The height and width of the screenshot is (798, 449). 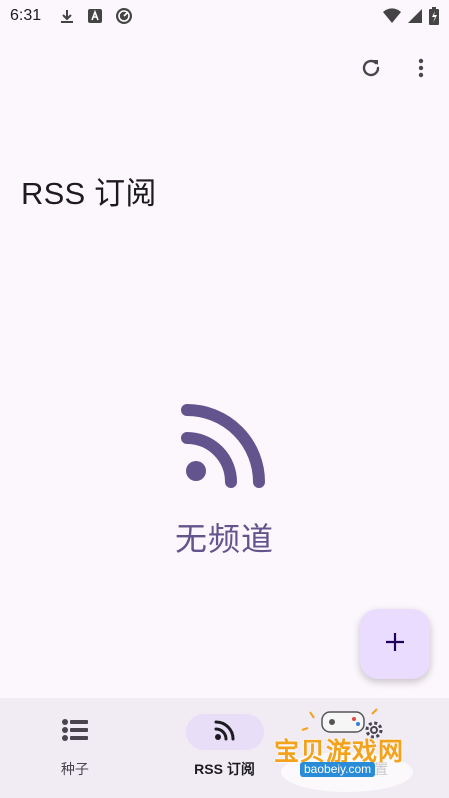 What do you see at coordinates (415, 16) in the screenshot?
I see `cell-signal-icon` at bounding box center [415, 16].